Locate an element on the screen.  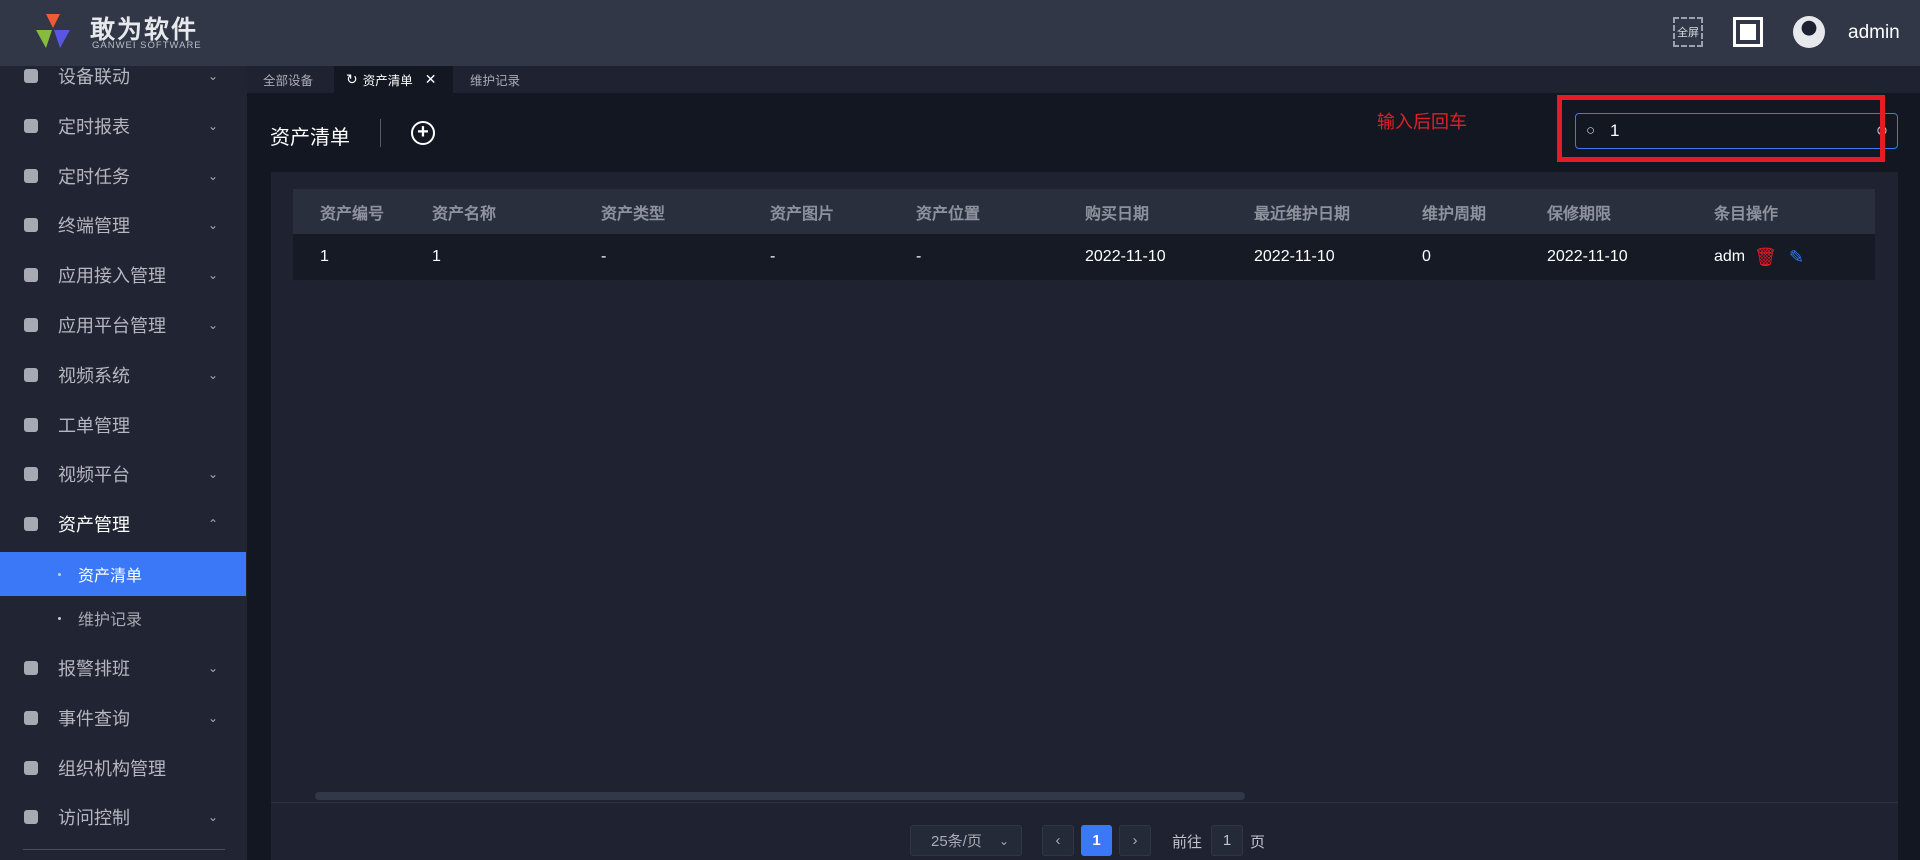
user-name: admin is located at coordinates (1874, 33).